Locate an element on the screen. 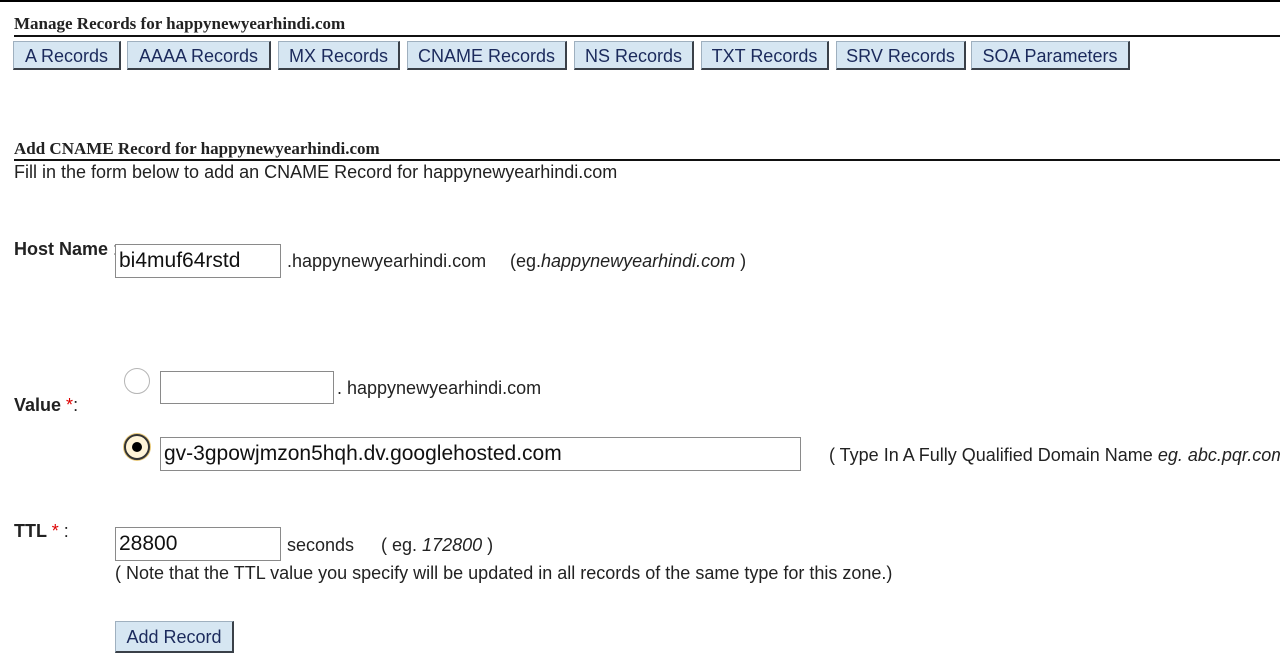 This screenshot has height=672, width=1280. ttl-example-prefix: ( eg. is located at coordinates (399, 545).